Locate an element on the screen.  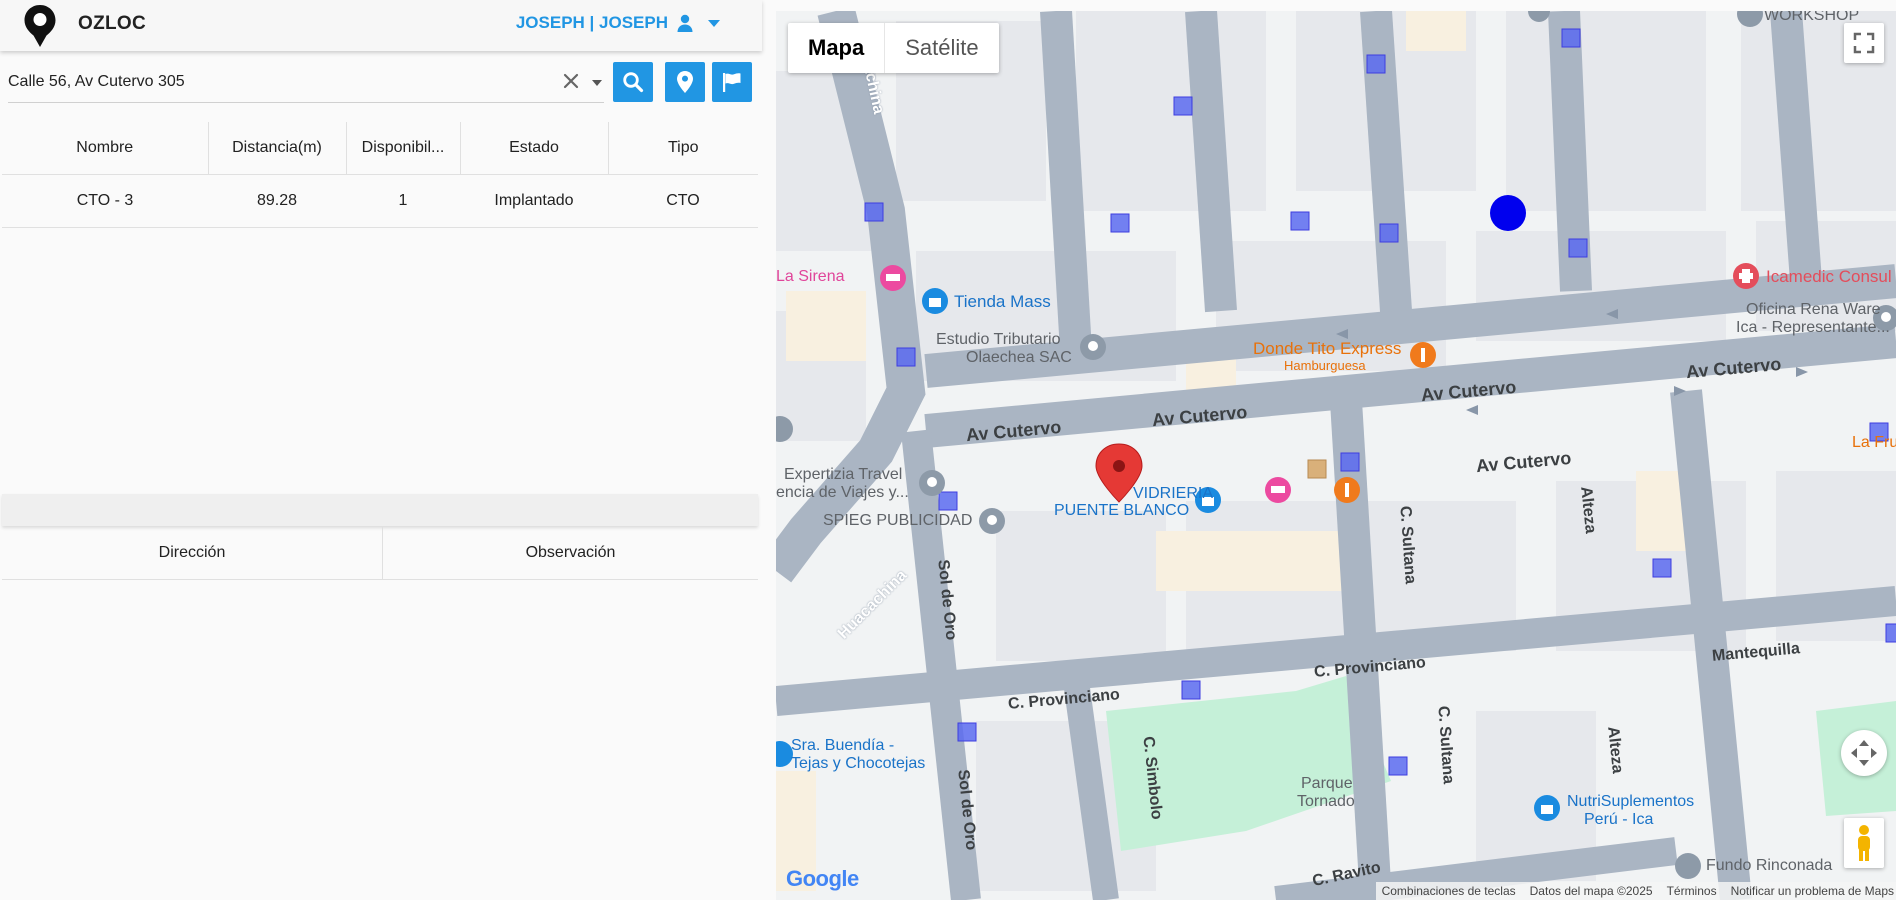
report-problem-link: Notificar un problema de Maps is located at coordinates (1812, 891).